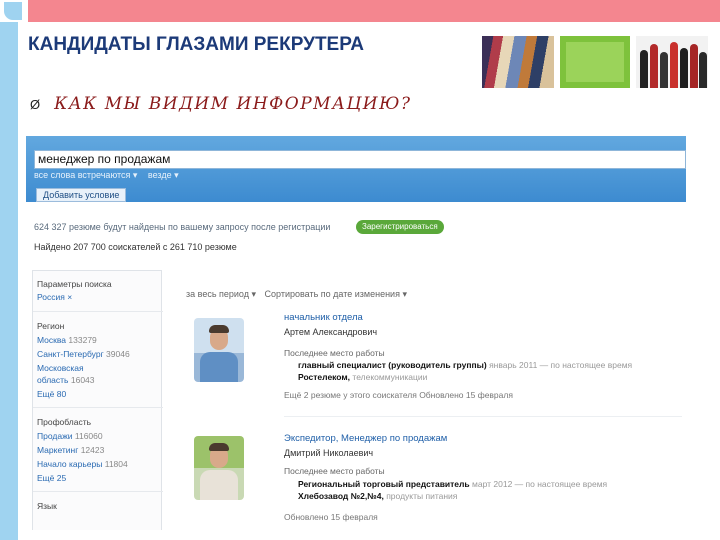 This screenshot has height=540, width=720. What do you see at coordinates (595, 62) in the screenshot?
I see `green-tile` at bounding box center [595, 62].